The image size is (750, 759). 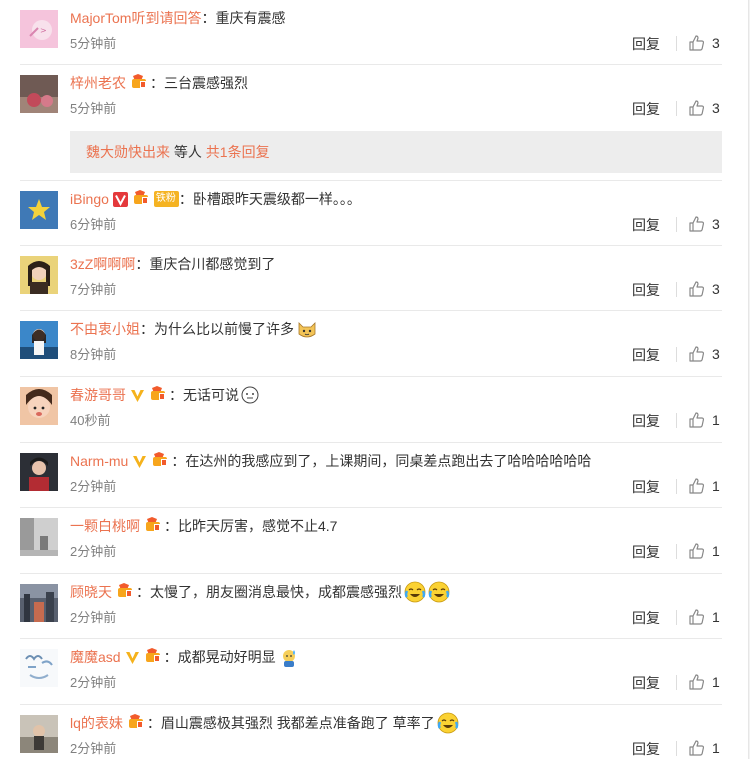 What do you see at coordinates (98, 395) in the screenshot?
I see `username-link: 春游哥哥` at bounding box center [98, 395].